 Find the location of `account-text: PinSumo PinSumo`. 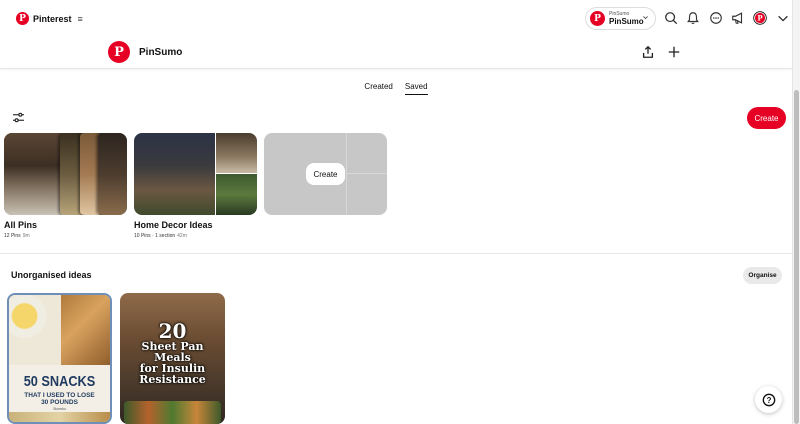

account-text: PinSumo PinSumo is located at coordinates (626, 18).